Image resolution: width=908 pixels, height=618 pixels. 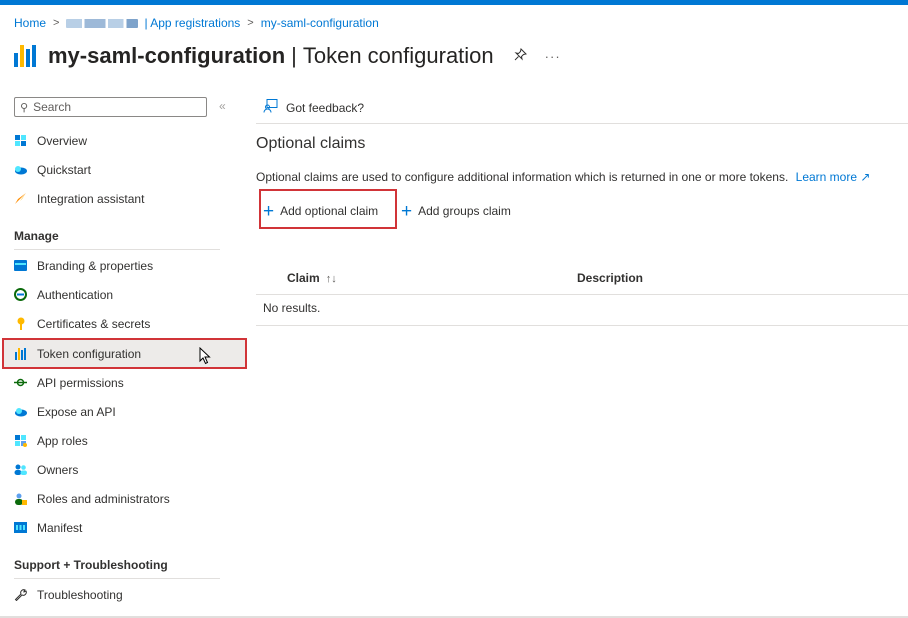 I want to click on sidebar-item-label: Quickstart, so click(x=64, y=169).